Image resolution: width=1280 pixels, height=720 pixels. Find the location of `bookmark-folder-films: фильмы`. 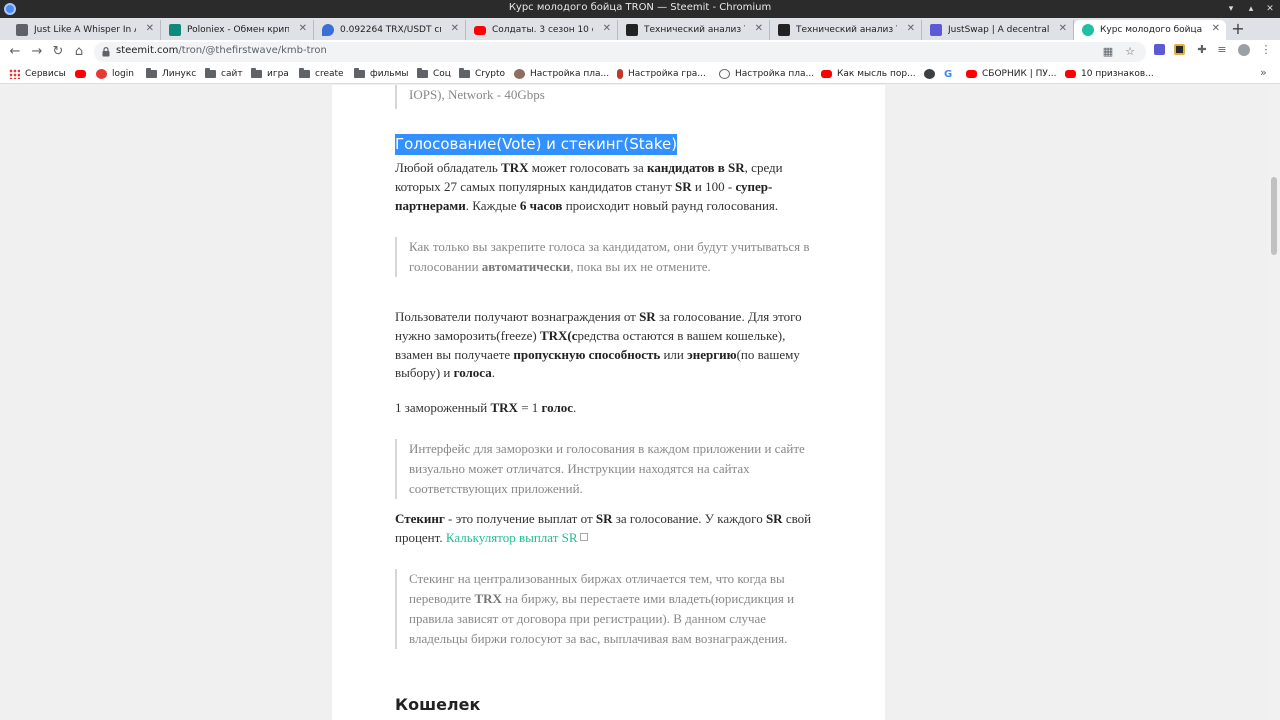

bookmark-folder-films: фильмы is located at coordinates (381, 74).